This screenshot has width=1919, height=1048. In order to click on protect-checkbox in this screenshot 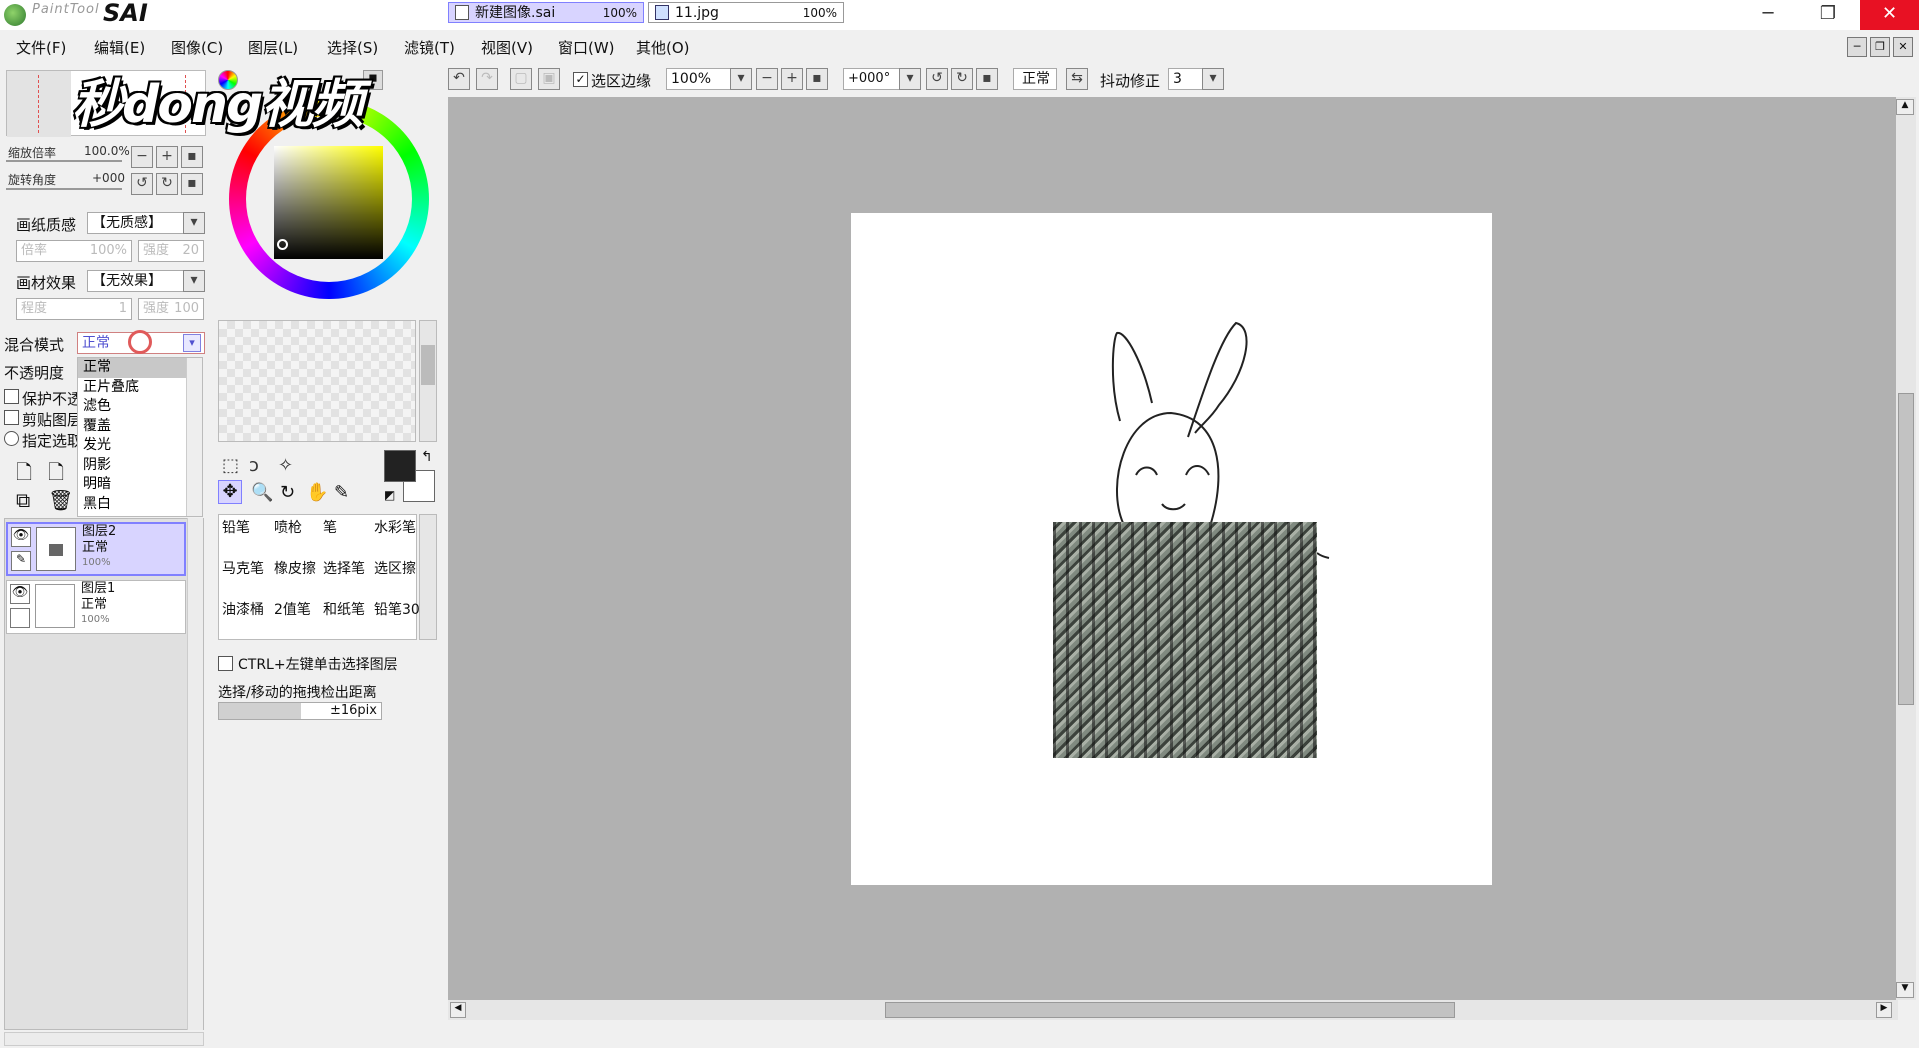, I will do `click(11, 396)`.